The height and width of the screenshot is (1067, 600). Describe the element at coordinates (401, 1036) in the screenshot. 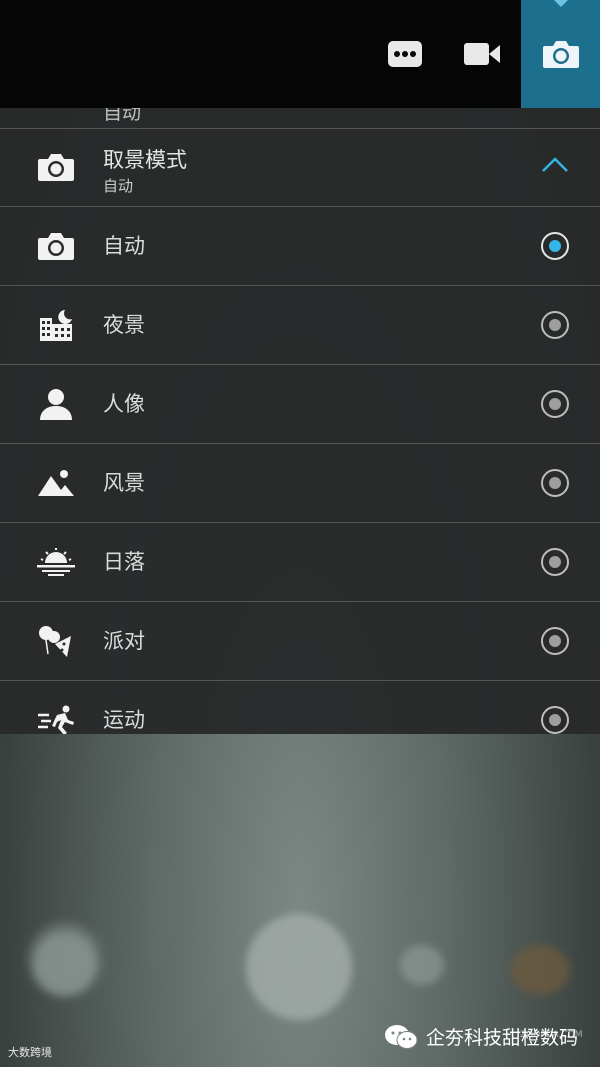

I see `wechat-icon` at that location.